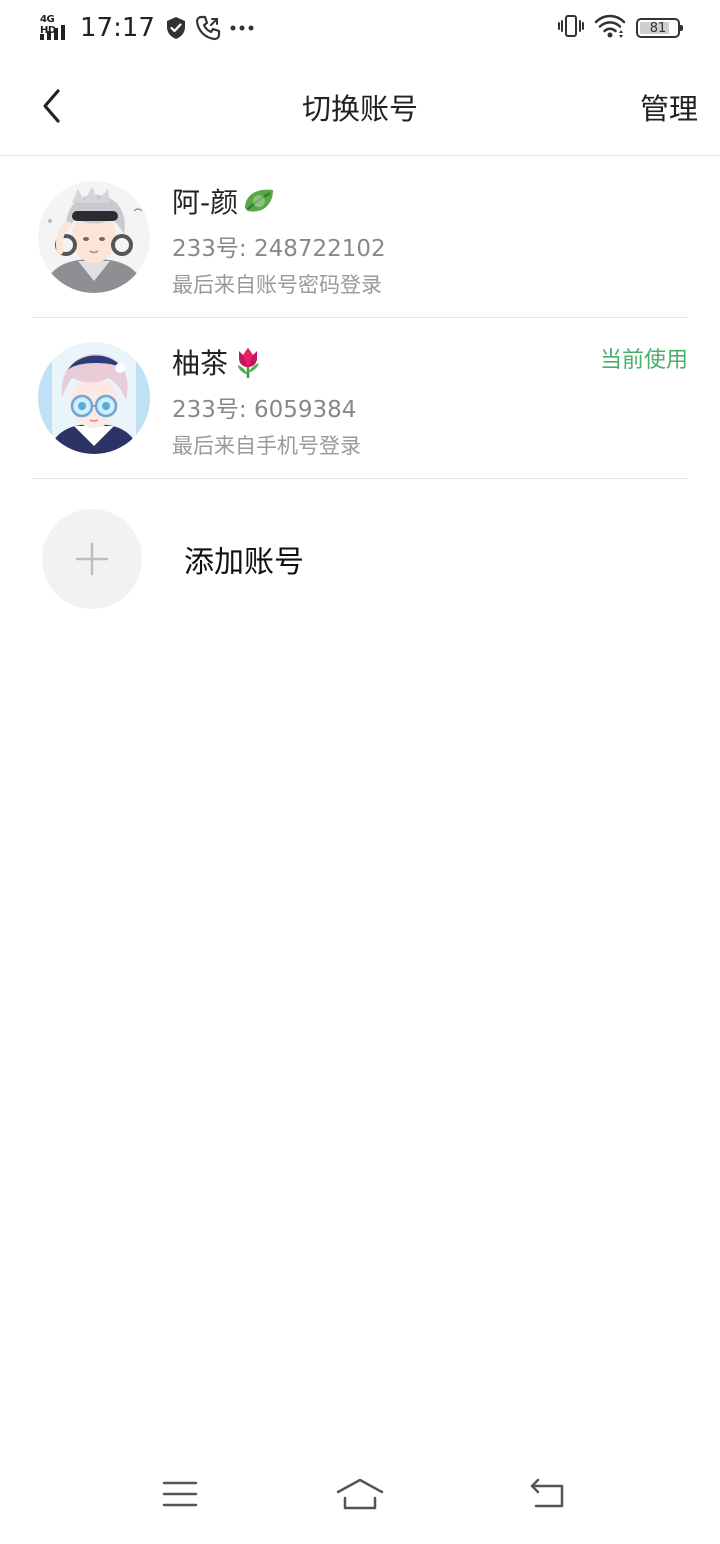  What do you see at coordinates (205, 202) in the screenshot?
I see `account-name-text: 阿-颜` at bounding box center [205, 202].